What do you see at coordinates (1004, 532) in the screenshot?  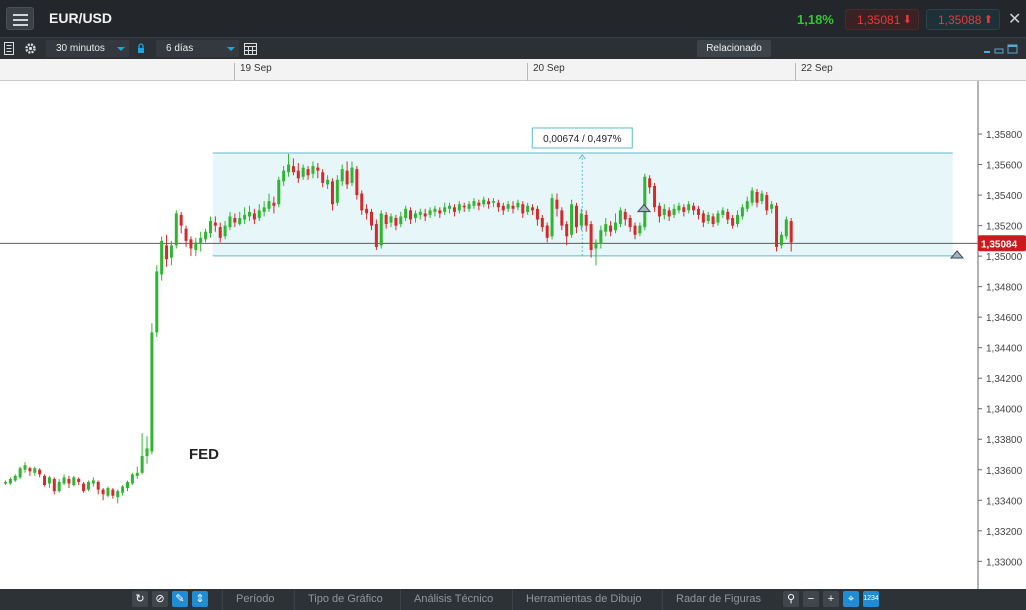 I see `y-tick-label: 1,33200` at bounding box center [1004, 532].